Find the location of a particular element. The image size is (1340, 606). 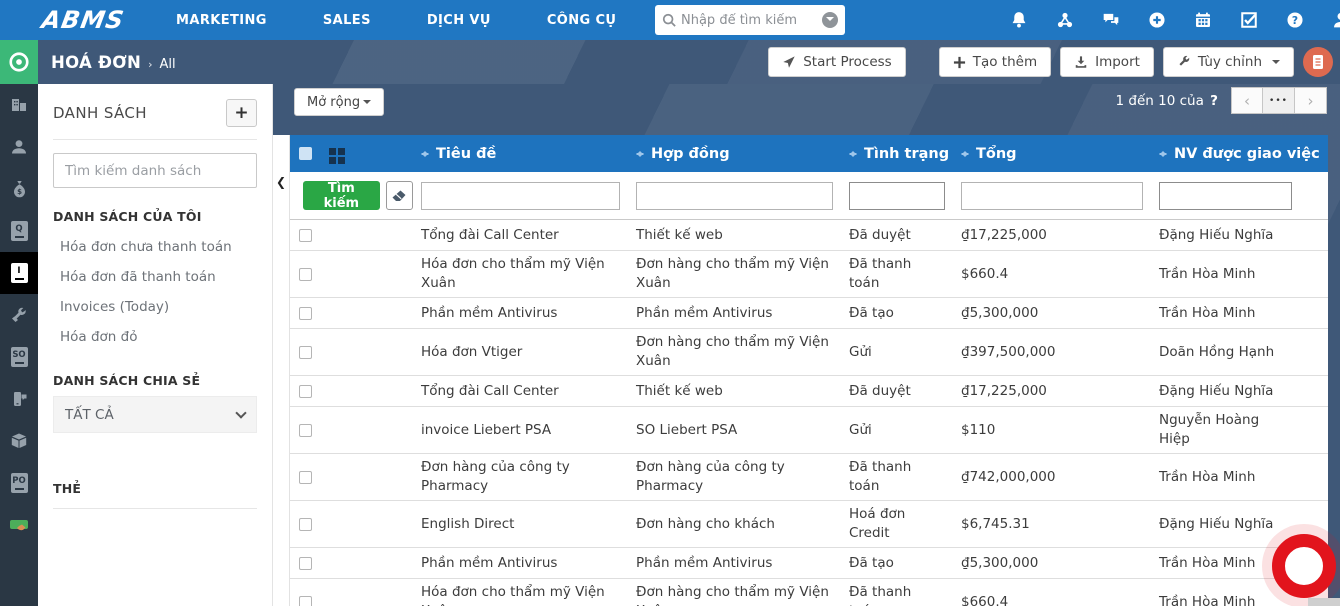

cell-assignee: Đặng Hiếu Nghĩa is located at coordinates (1216, 390).